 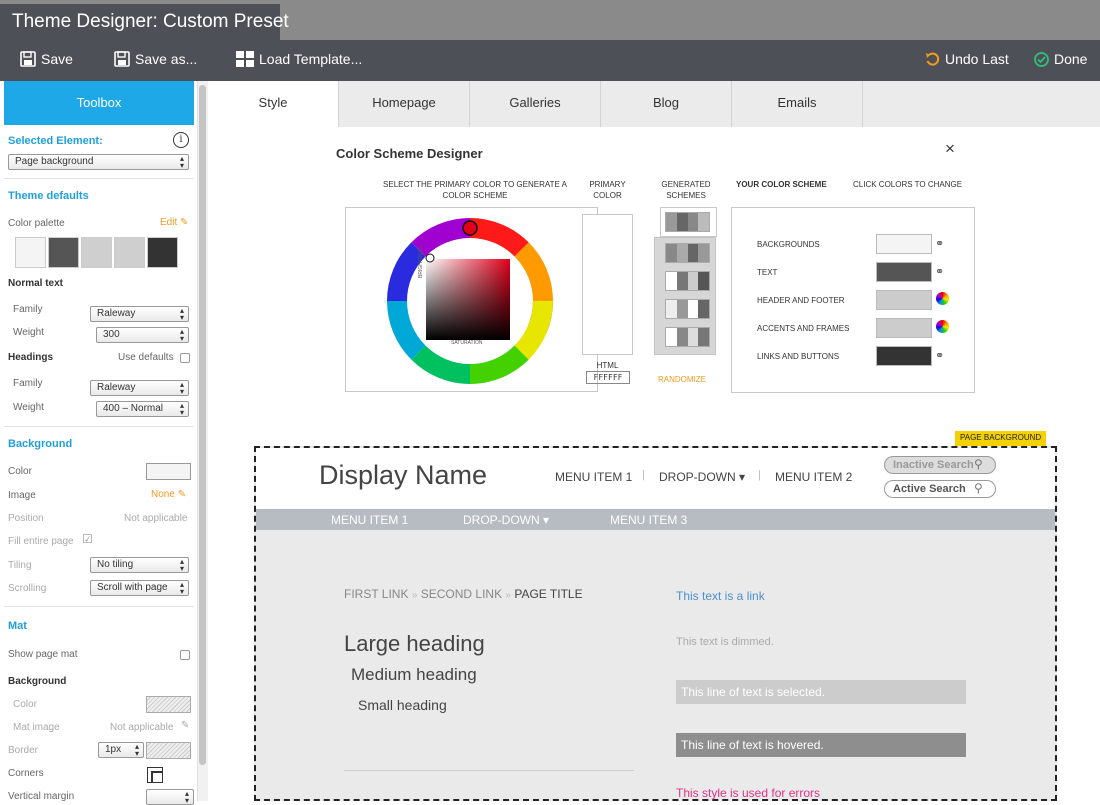 I want to click on vertical-margin-select: ▴ ▾, so click(x=170, y=797).